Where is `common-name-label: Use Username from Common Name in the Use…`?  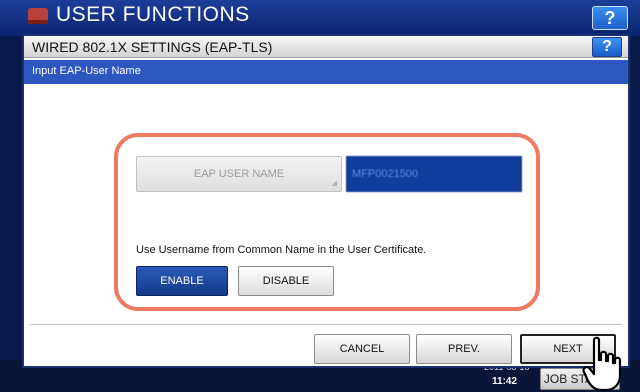
common-name-label: Use Username from Common Name in the Use… is located at coordinates (281, 250).